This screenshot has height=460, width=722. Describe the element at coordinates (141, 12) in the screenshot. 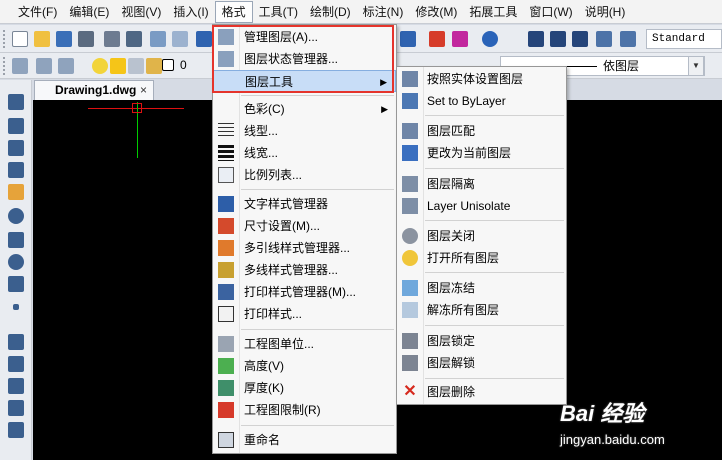

I see `menu-view: 视图(V)` at that location.